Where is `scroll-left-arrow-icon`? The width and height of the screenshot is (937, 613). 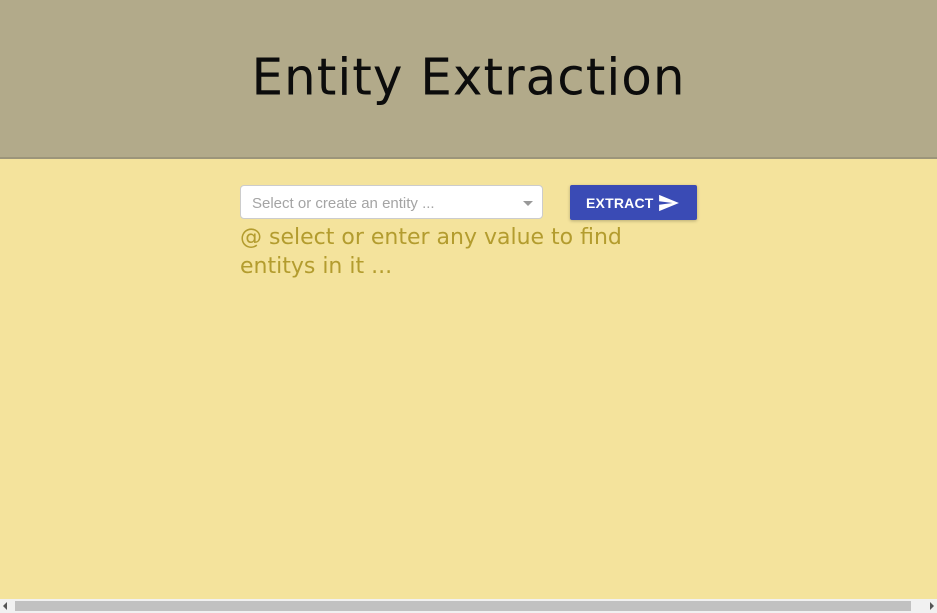 scroll-left-arrow-icon is located at coordinates (5, 606).